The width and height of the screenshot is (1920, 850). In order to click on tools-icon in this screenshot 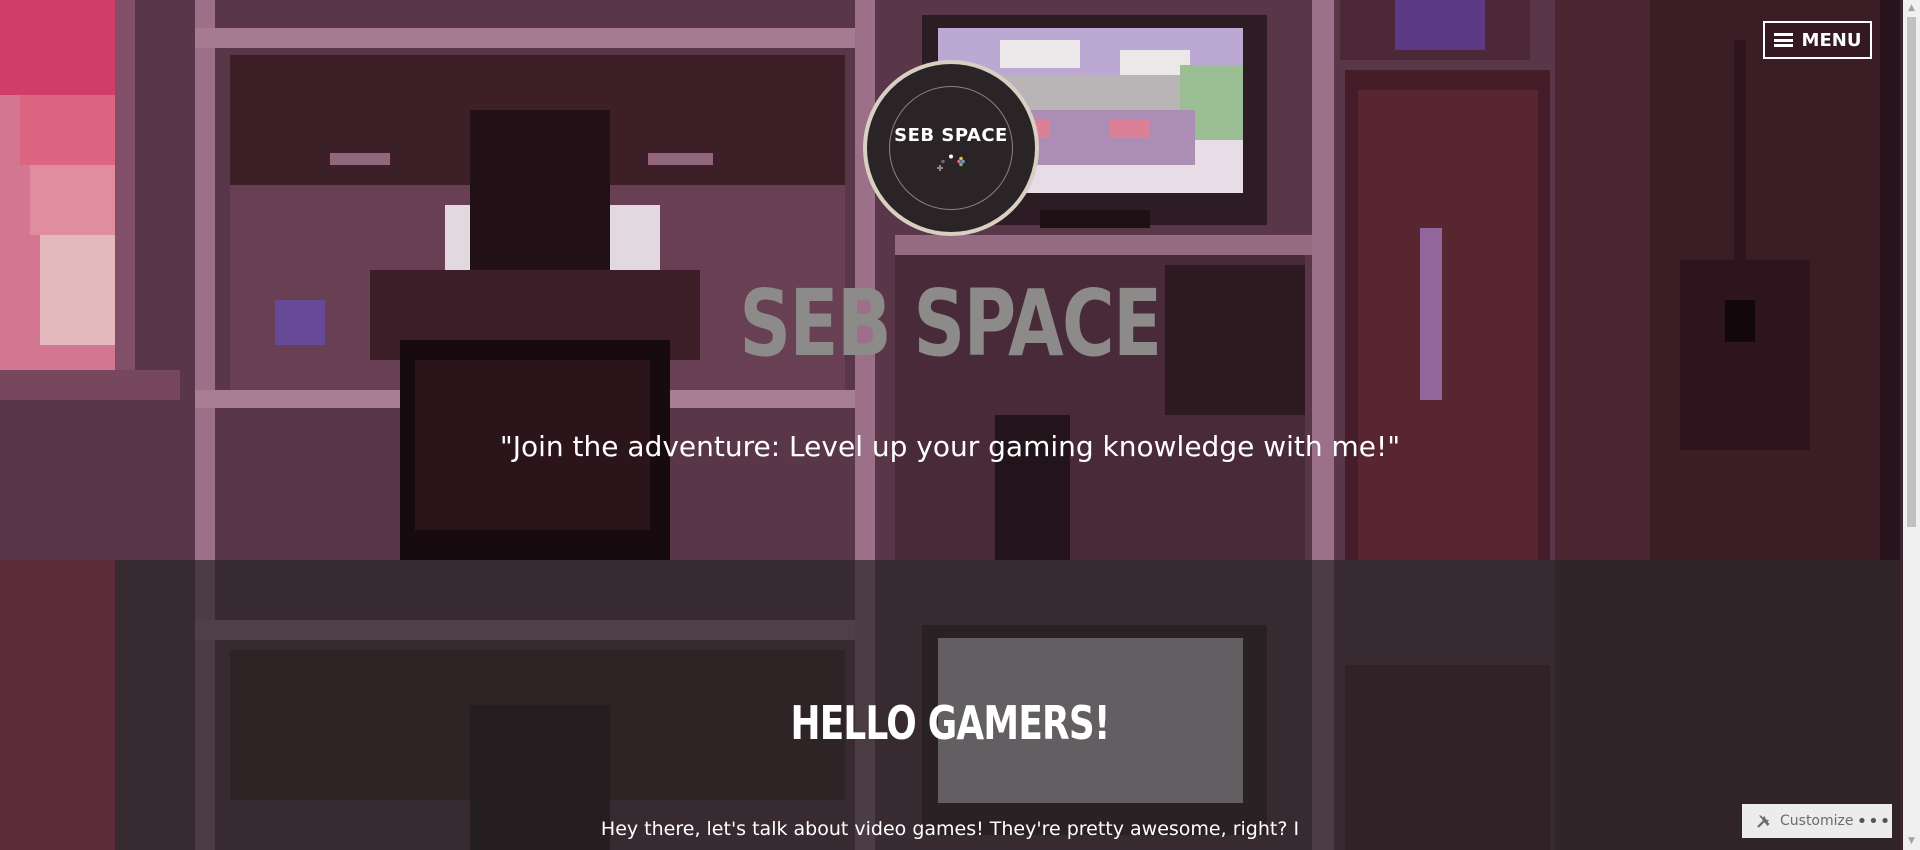, I will do `click(1763, 821)`.